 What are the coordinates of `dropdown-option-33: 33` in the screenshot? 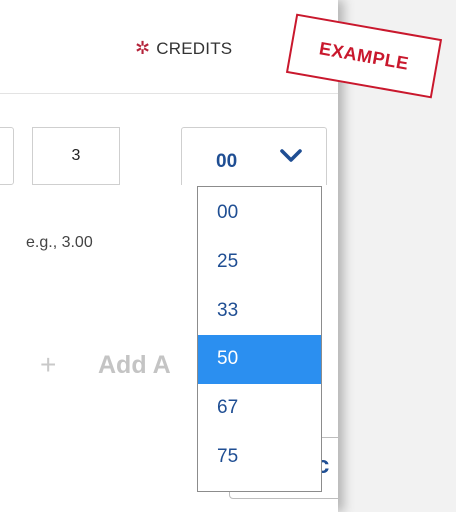 It's located at (259, 311).